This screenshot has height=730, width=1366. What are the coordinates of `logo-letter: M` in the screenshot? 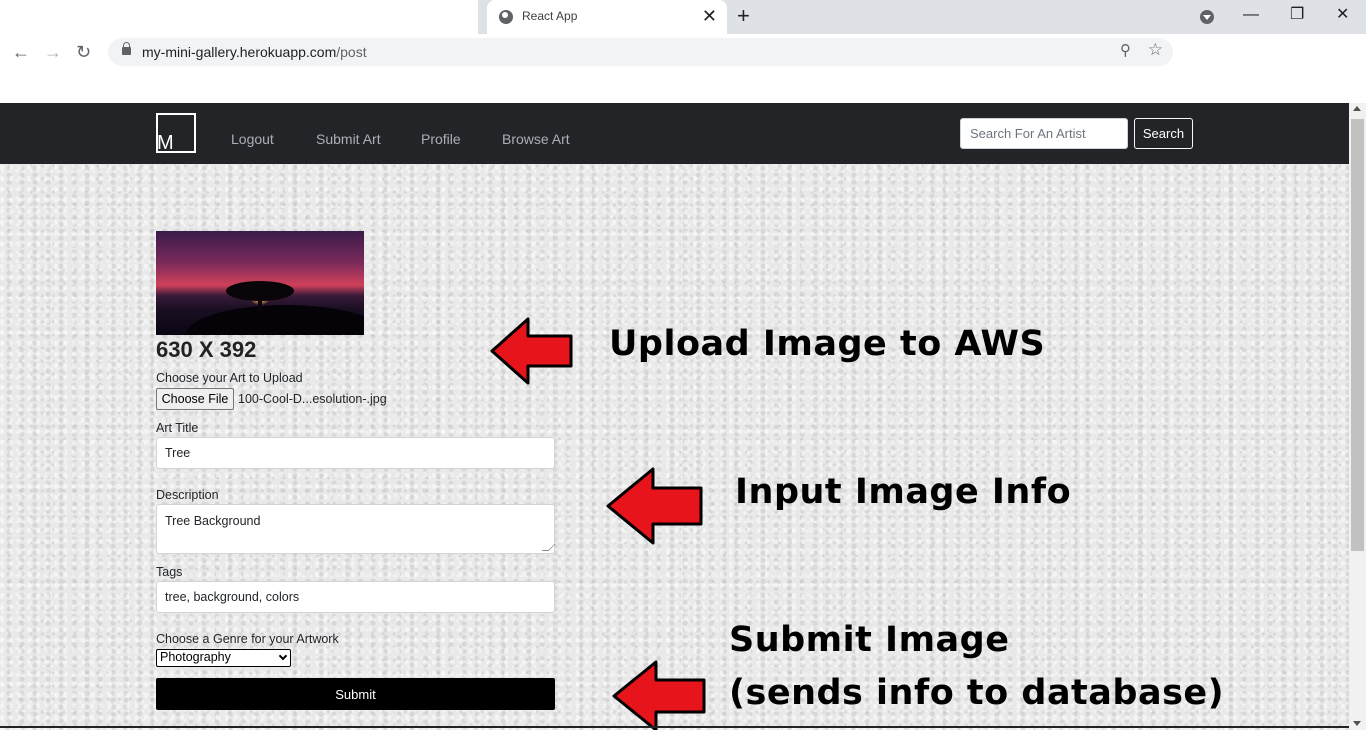 It's located at (165, 143).